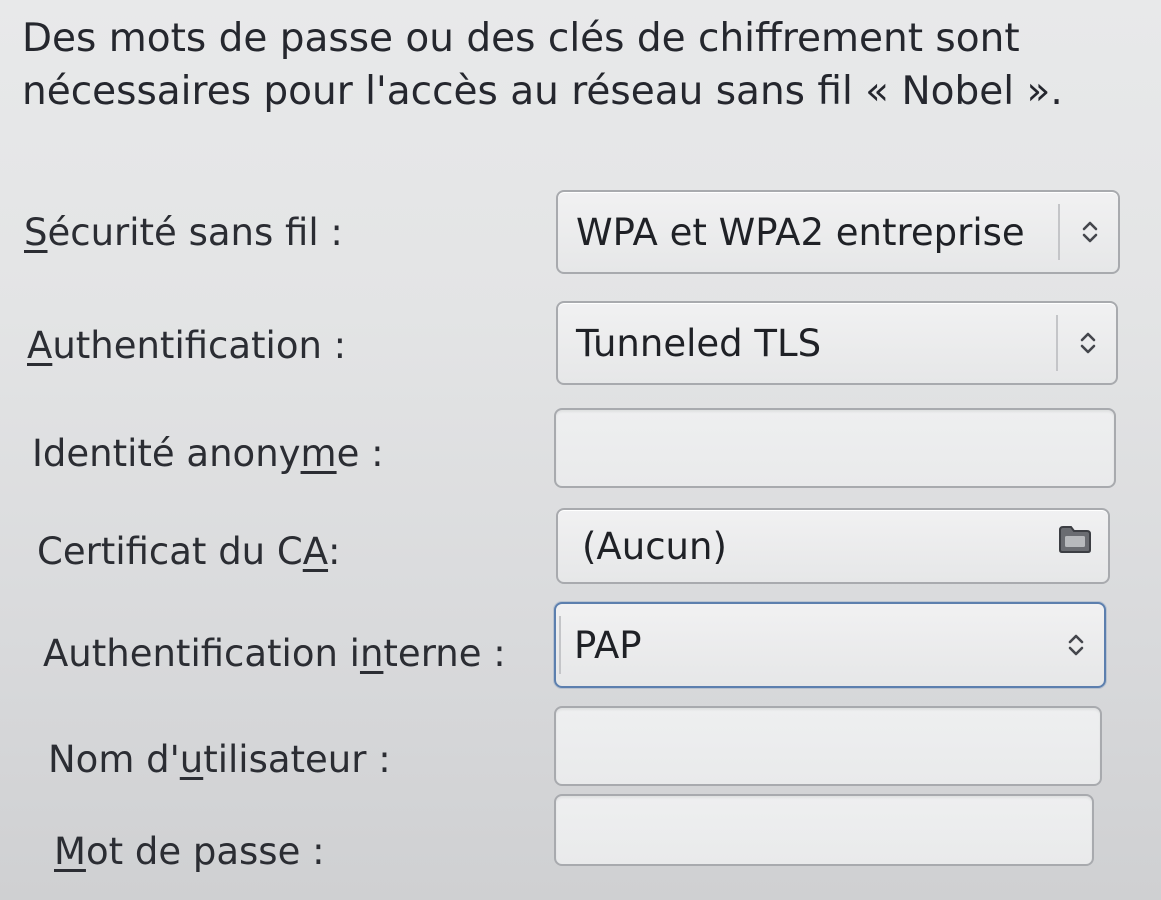 The width and height of the screenshot is (1161, 900). I want to click on authentication-combobox: Tunneled TLS, so click(837, 343).